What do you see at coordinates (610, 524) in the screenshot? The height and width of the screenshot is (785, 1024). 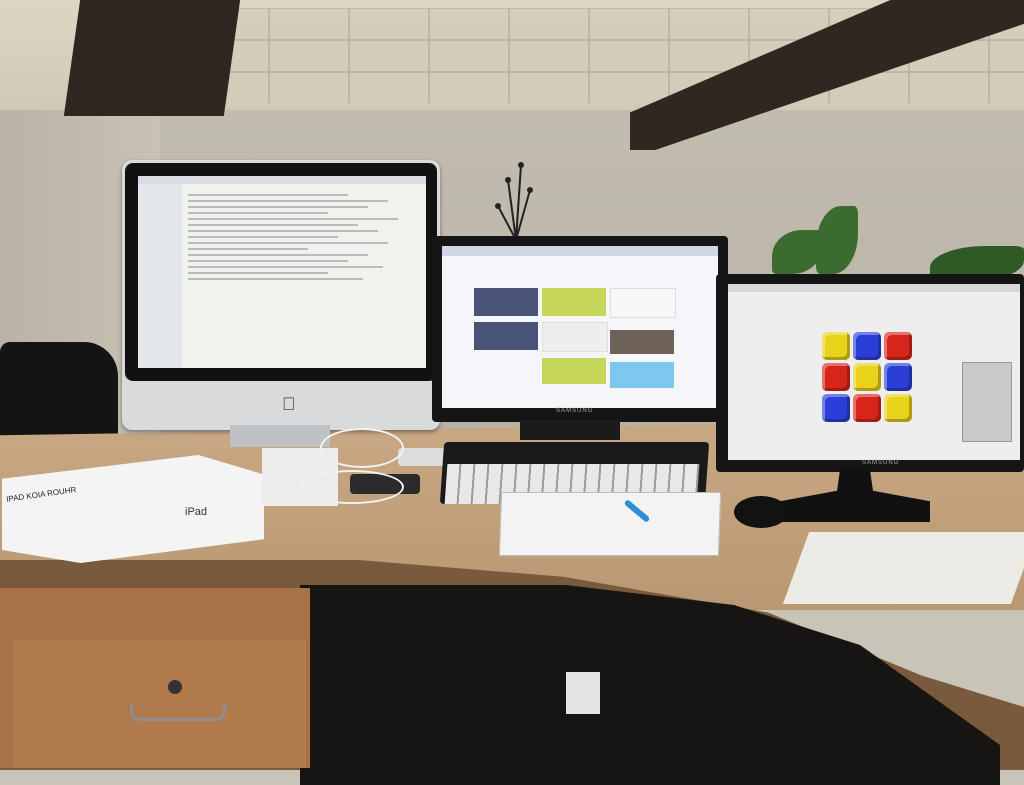 I see `notebook` at bounding box center [610, 524].